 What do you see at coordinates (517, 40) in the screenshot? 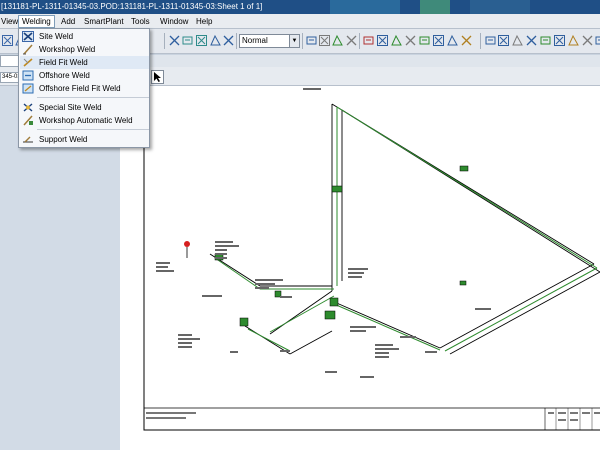
I see `list-icon` at bounding box center [517, 40].